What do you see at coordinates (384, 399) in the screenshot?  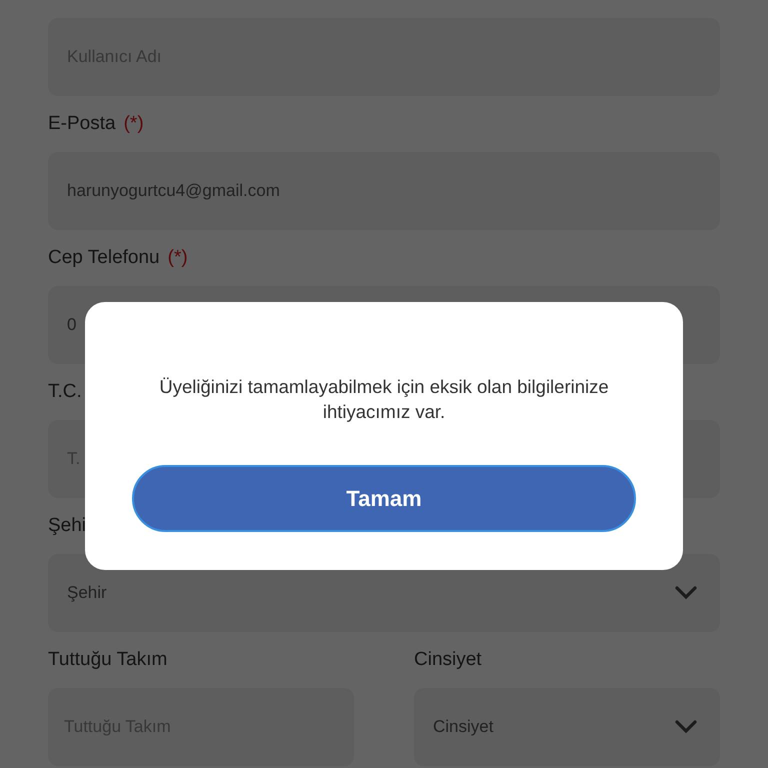 I see `dialog-message: Üyeliğinizi tamamlayabilmek için eksik olan bilgilerinize ihtiyacımız var.` at bounding box center [384, 399].